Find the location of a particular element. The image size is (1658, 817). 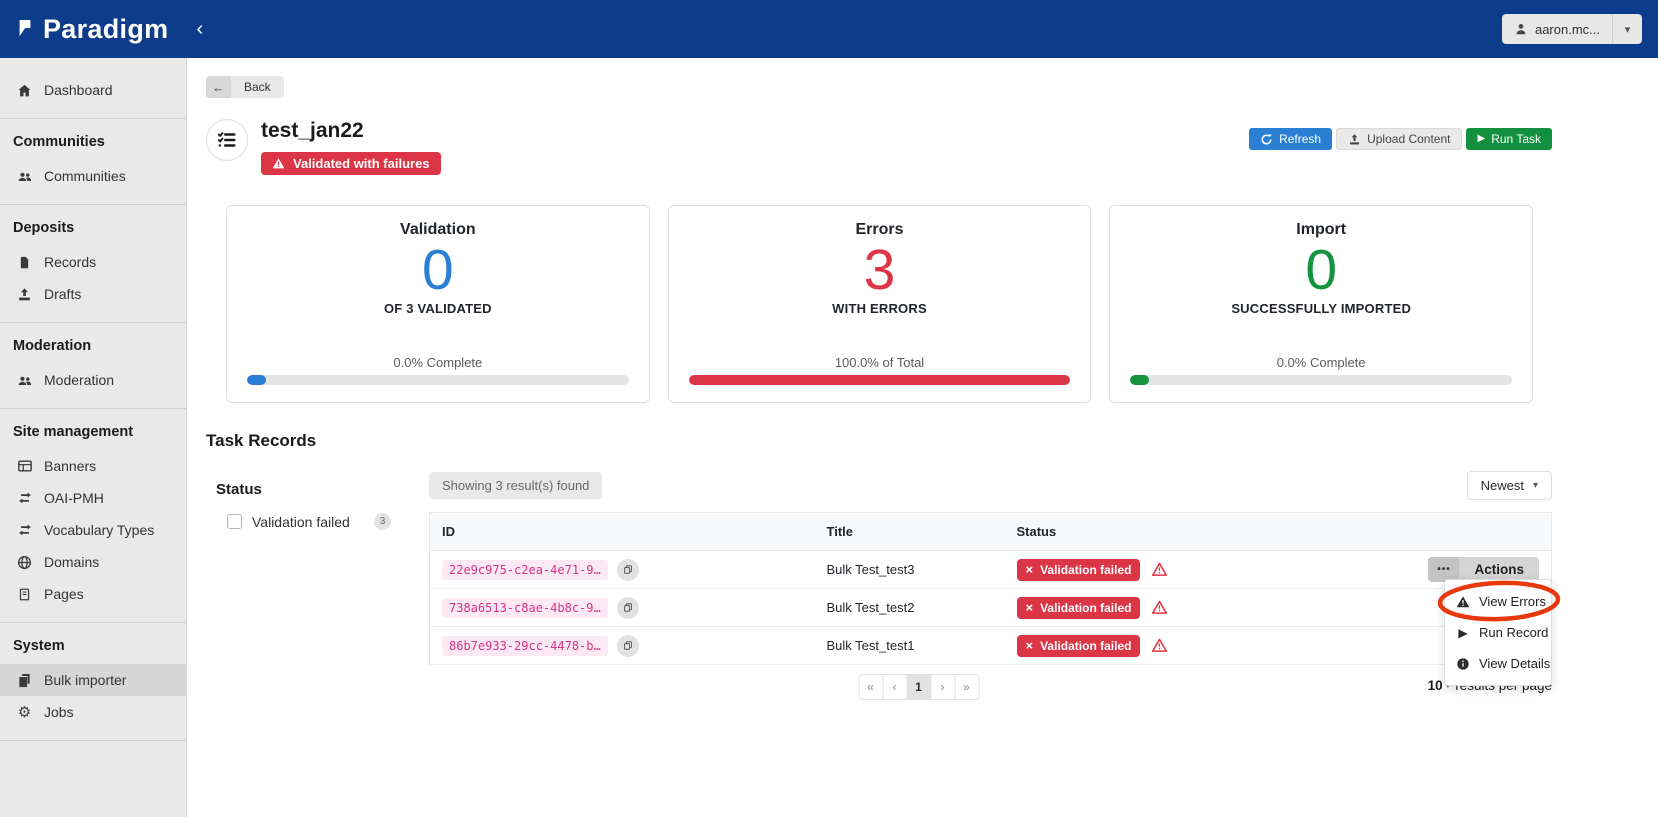

errors-count: 3 is located at coordinates (879, 270).